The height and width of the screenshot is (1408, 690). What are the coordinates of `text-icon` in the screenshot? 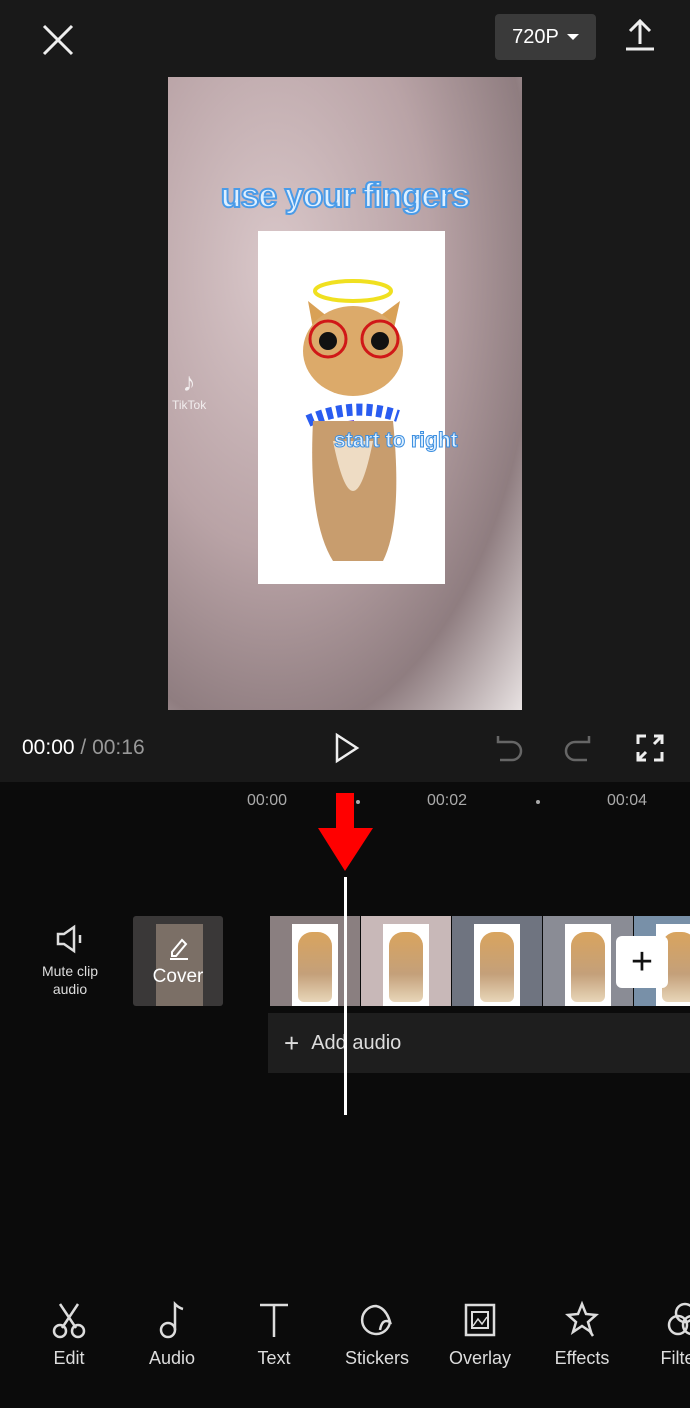 It's located at (274, 1320).